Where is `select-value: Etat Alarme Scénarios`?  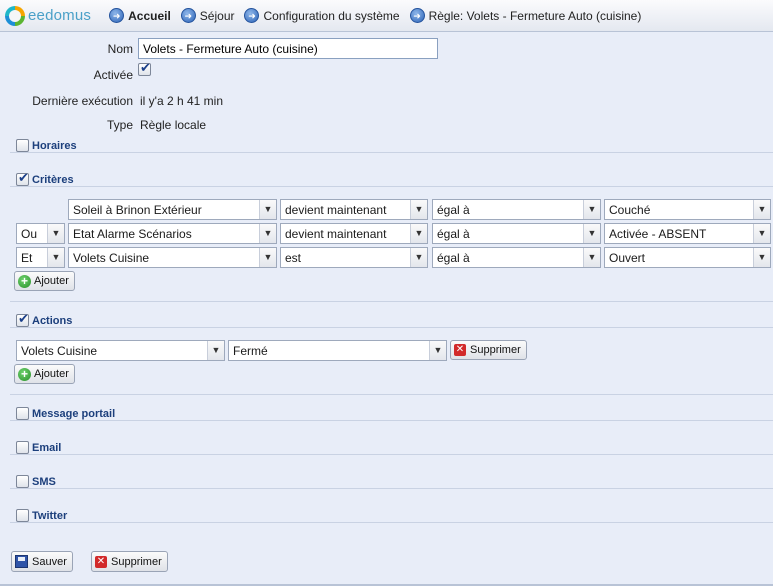
select-value: Etat Alarme Scénarios is located at coordinates (132, 234).